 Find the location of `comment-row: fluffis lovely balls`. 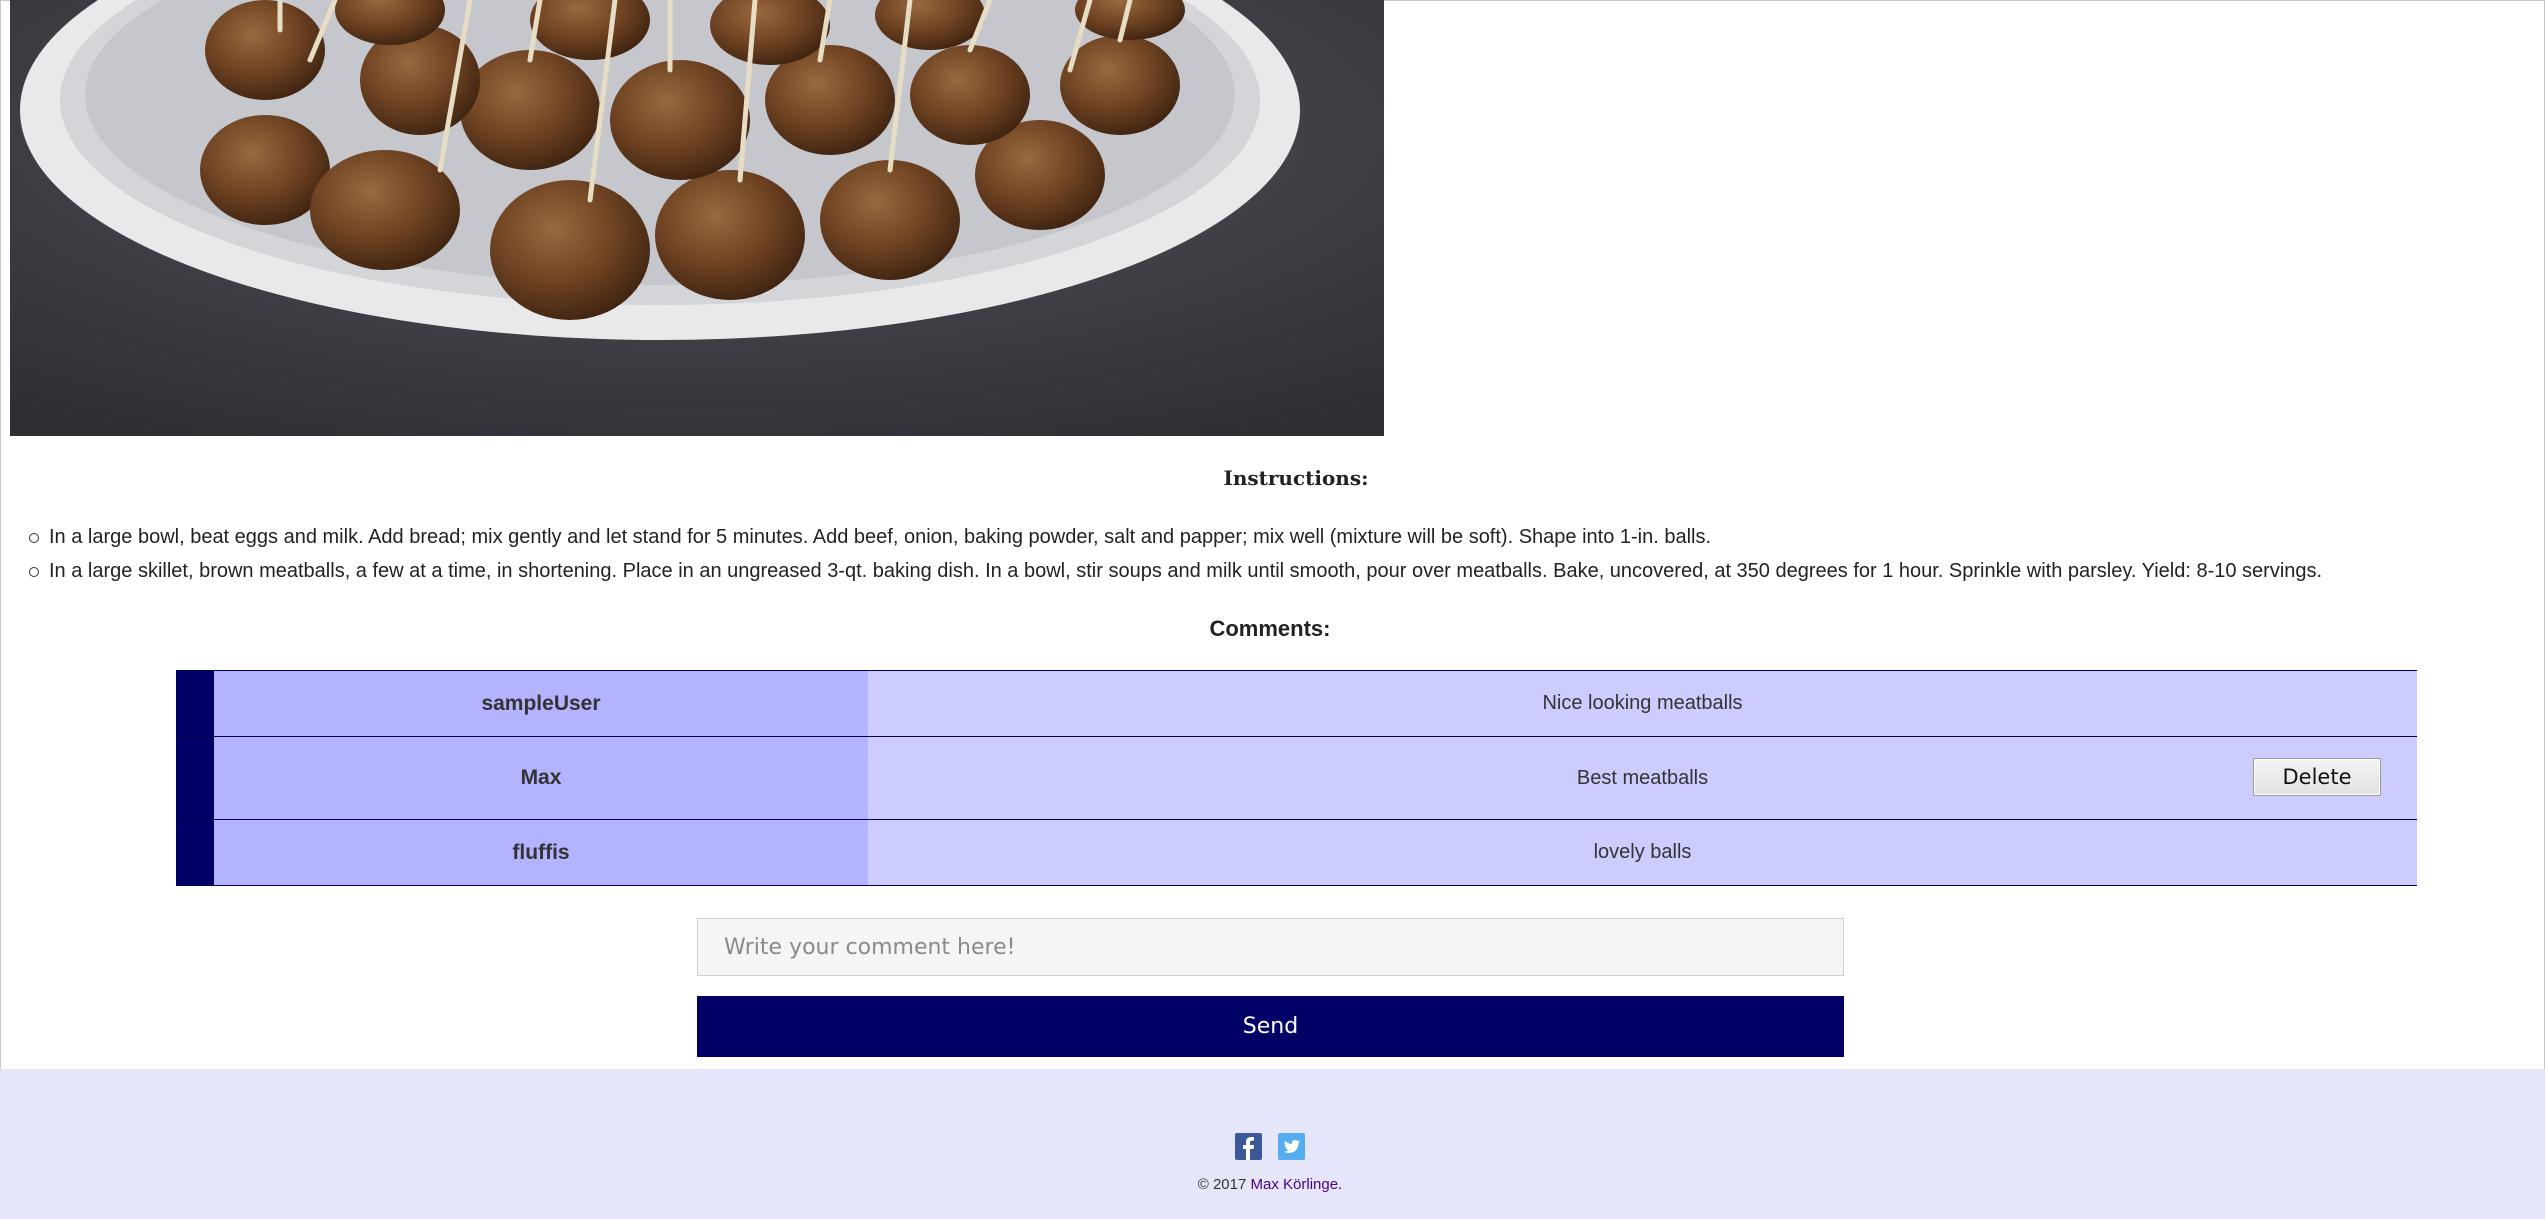

comment-row: fluffis lovely balls is located at coordinates (1296, 853).